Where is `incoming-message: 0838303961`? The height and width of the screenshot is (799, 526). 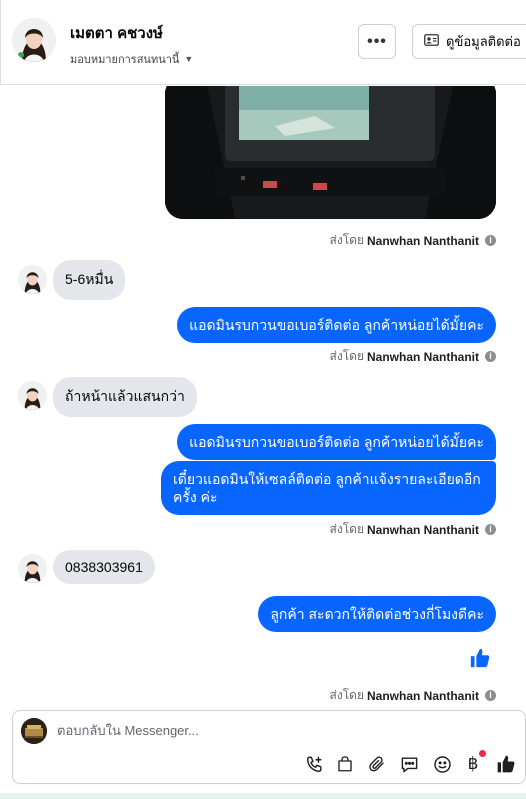 incoming-message: 0838303961 is located at coordinates (104, 567).